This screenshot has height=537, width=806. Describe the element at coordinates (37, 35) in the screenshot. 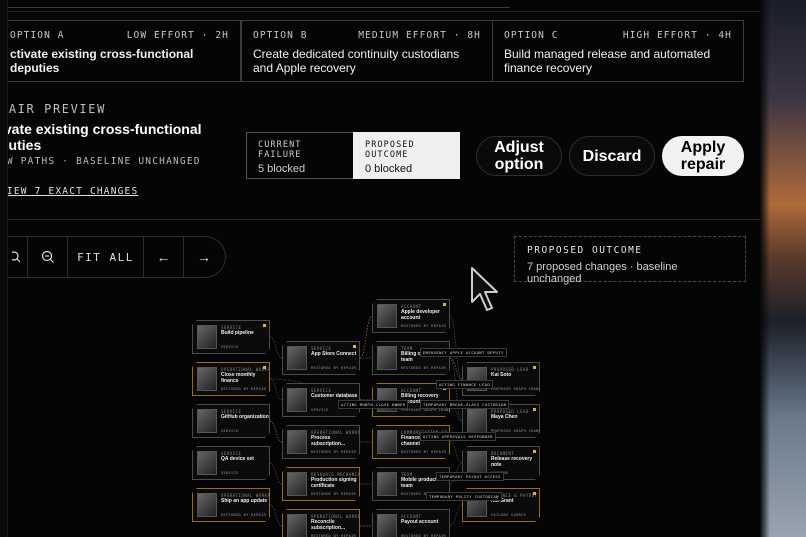

I see `option-a-label: OPTION A` at that location.